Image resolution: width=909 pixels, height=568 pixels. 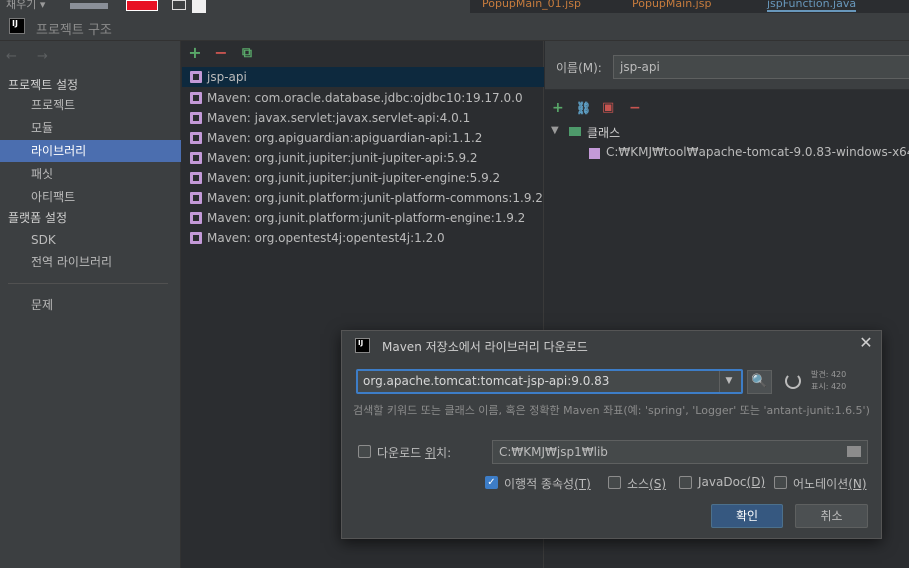 I want to click on dialog-title: Maven 저장소에서 라이브러리 다운로드, so click(x=485, y=347).